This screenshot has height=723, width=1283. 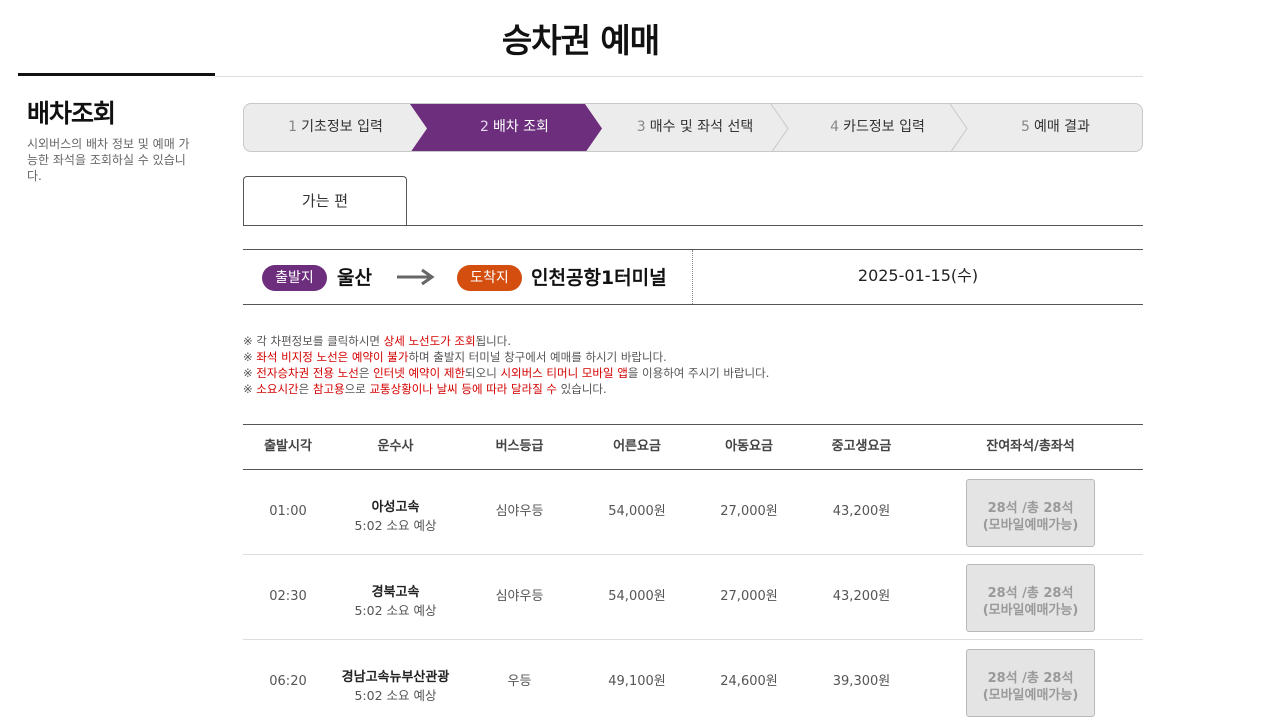 I want to click on notice-text: 됩니다., so click(x=493, y=341).